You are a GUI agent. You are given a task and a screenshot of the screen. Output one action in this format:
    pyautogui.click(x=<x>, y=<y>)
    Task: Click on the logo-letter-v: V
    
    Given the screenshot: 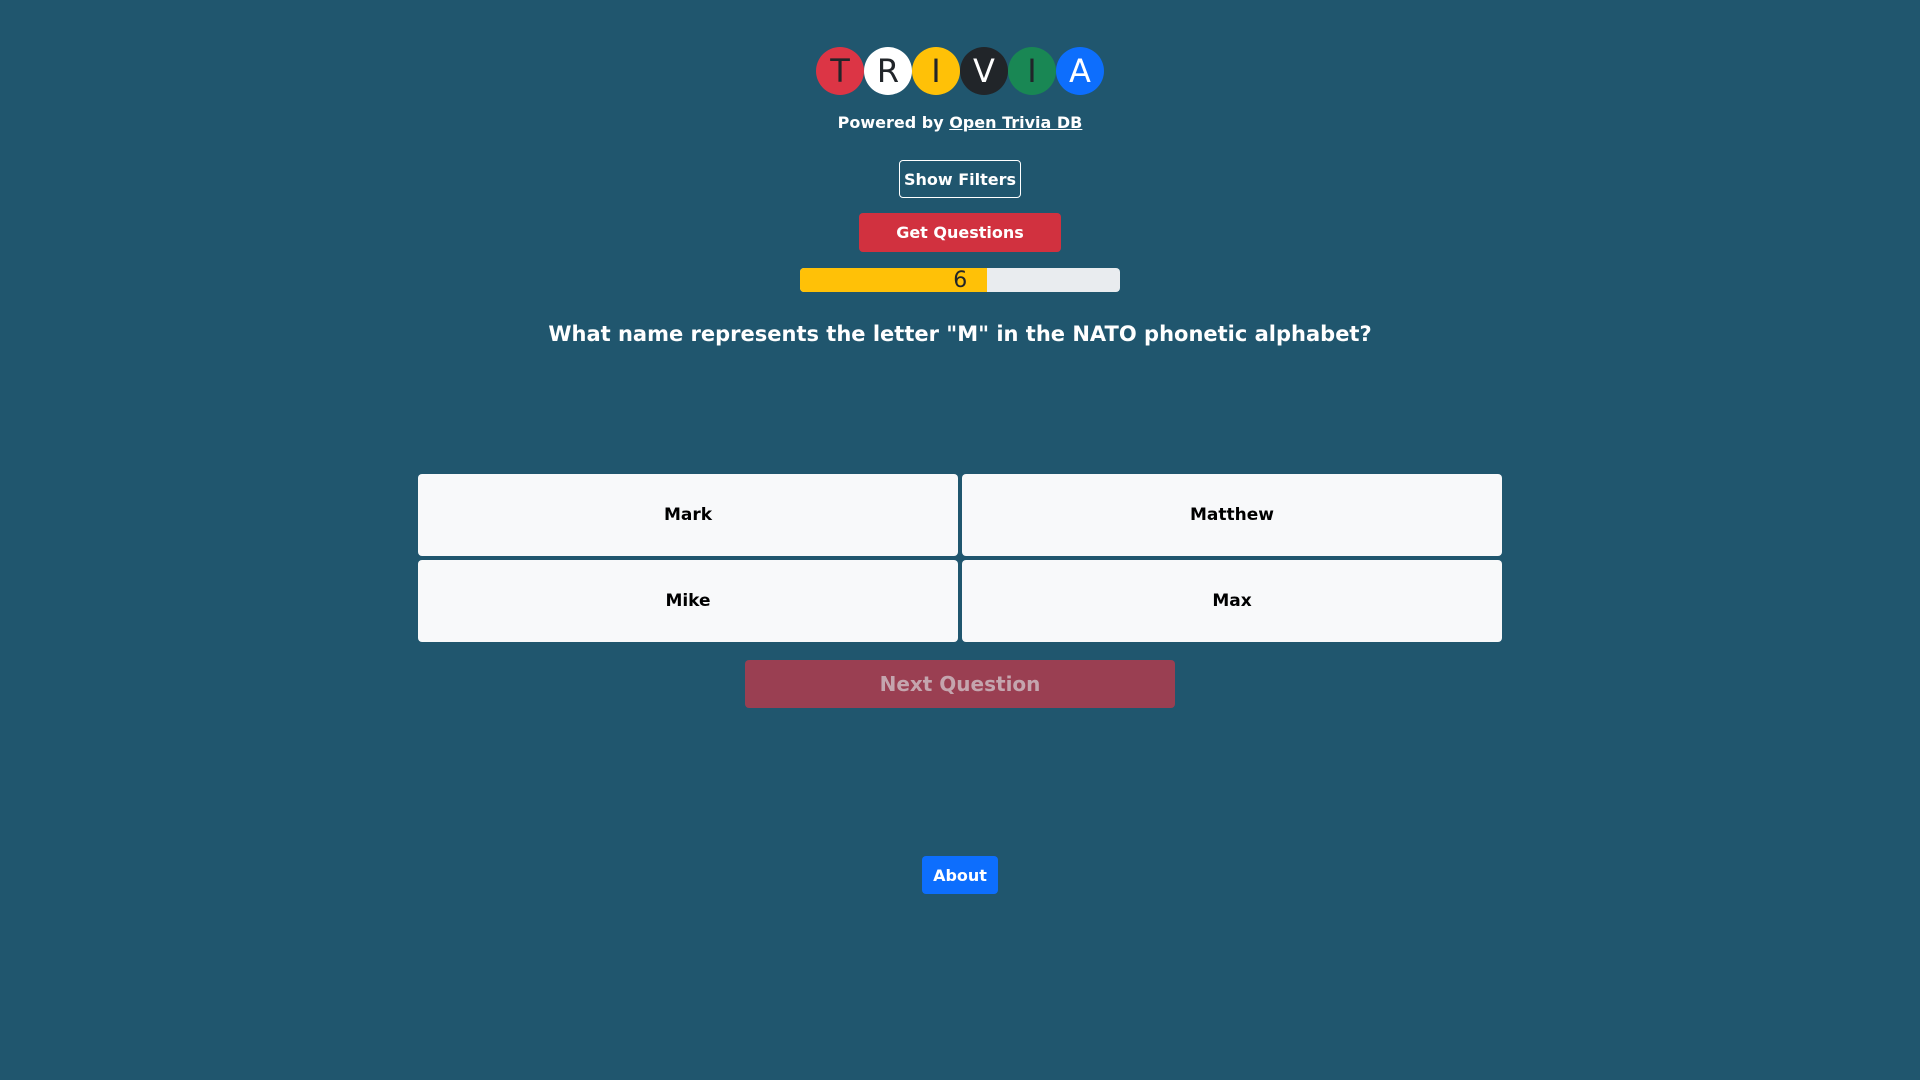 What is the action you would take?
    pyautogui.click(x=984, y=71)
    